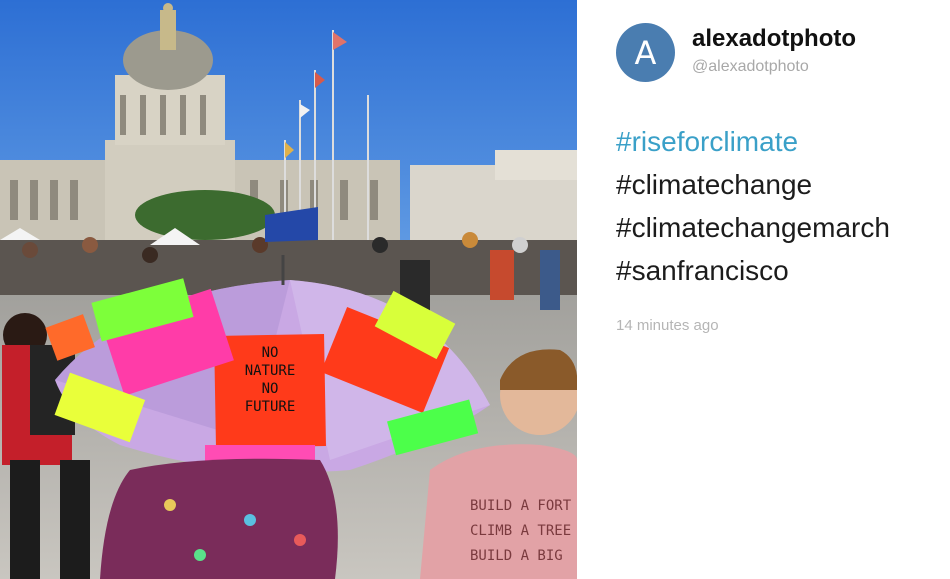 Image resolution: width=950 pixels, height=579 pixels. What do you see at coordinates (270, 371) in the screenshot?
I see `sign-text-line-2: NATURE` at bounding box center [270, 371].